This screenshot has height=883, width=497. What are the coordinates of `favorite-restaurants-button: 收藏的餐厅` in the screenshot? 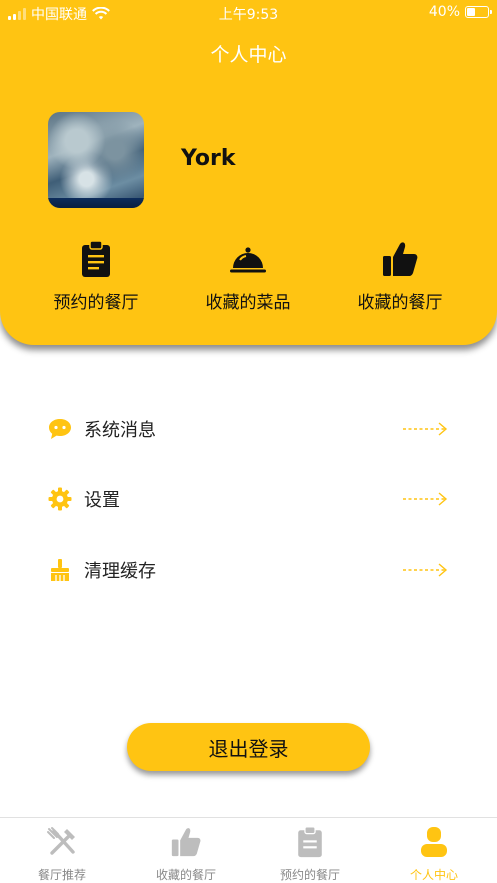 It's located at (400, 276).